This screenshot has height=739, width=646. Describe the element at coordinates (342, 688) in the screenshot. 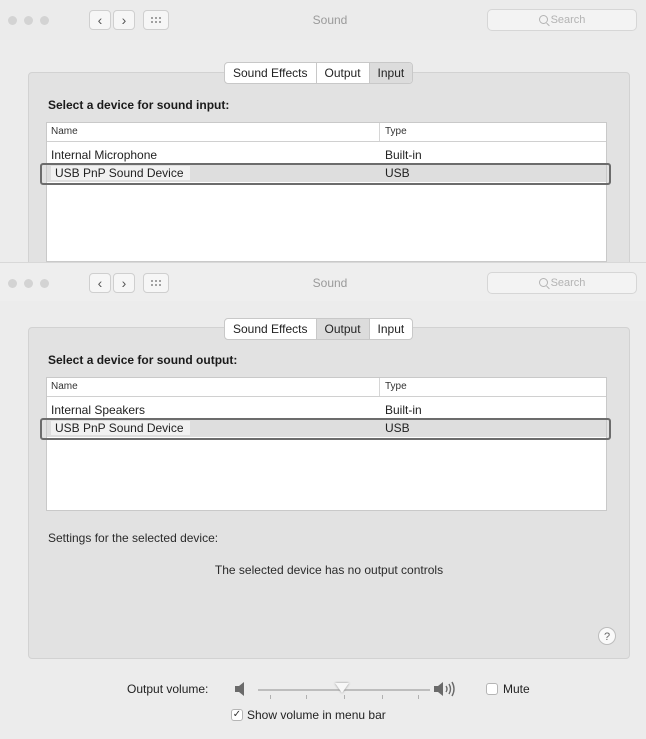

I see `volume-slider-knob` at that location.